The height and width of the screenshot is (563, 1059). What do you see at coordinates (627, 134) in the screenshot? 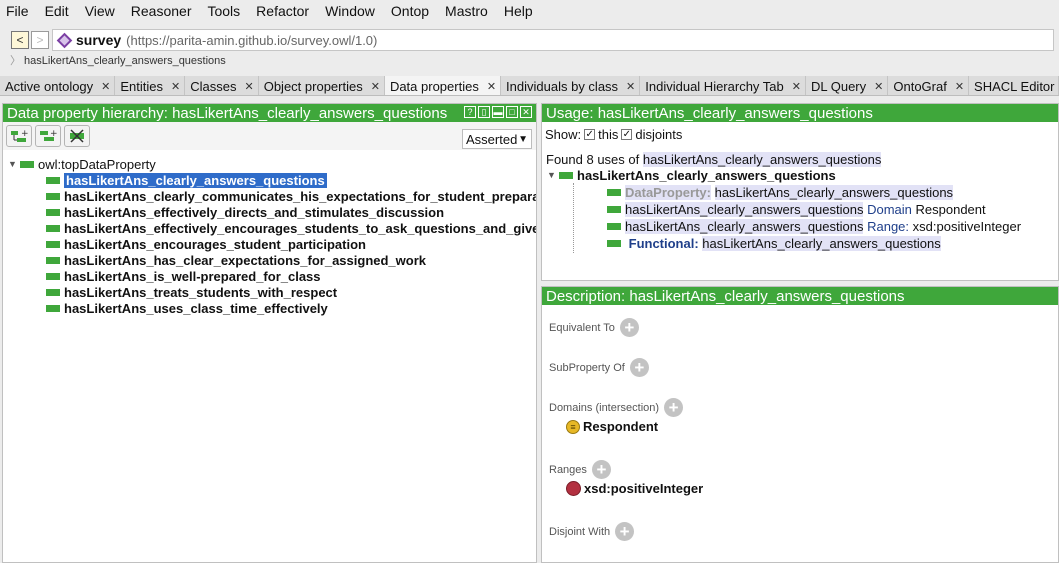
I see `show-disjoints-checkbox: ✓` at bounding box center [627, 134].